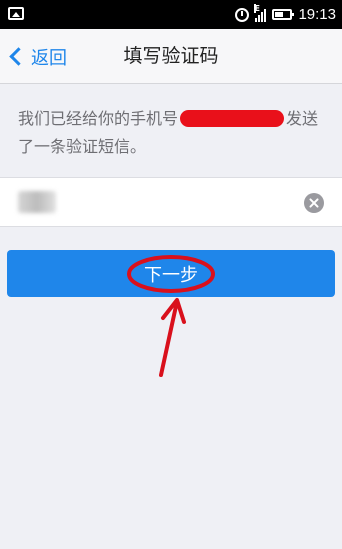 The width and height of the screenshot is (342, 549). I want to click on alarm-icon, so click(242, 14).